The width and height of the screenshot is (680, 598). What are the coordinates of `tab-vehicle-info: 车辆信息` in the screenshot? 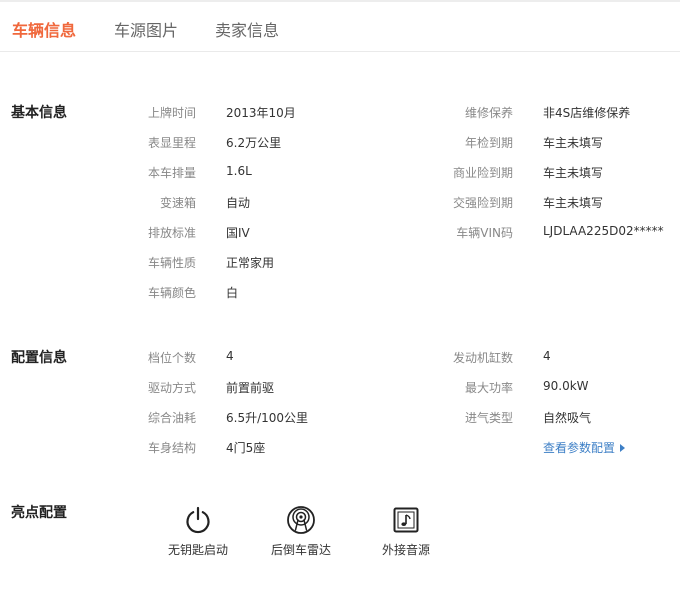 It's located at (44, 29).